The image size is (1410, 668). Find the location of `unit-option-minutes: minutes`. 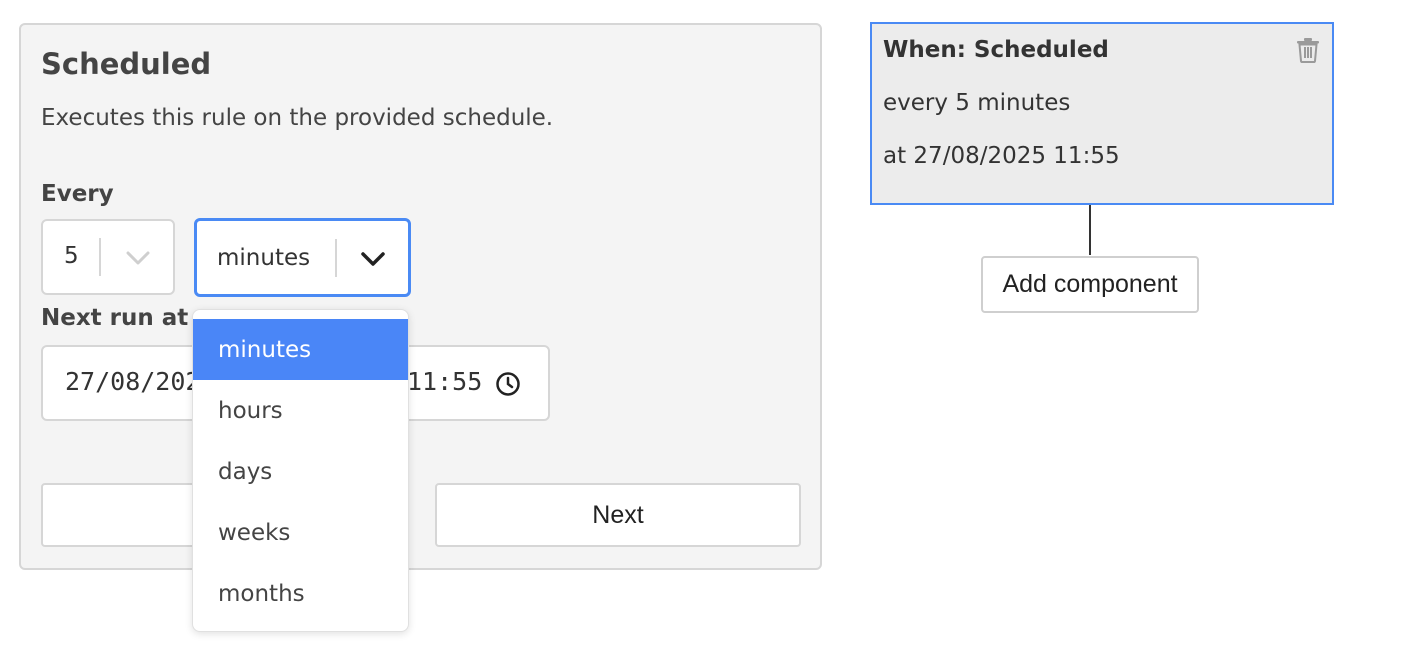

unit-option-minutes: minutes is located at coordinates (300, 349).